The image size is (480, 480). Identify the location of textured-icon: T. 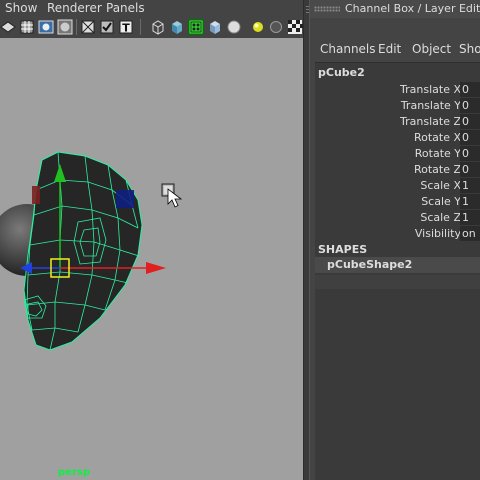
(126, 27).